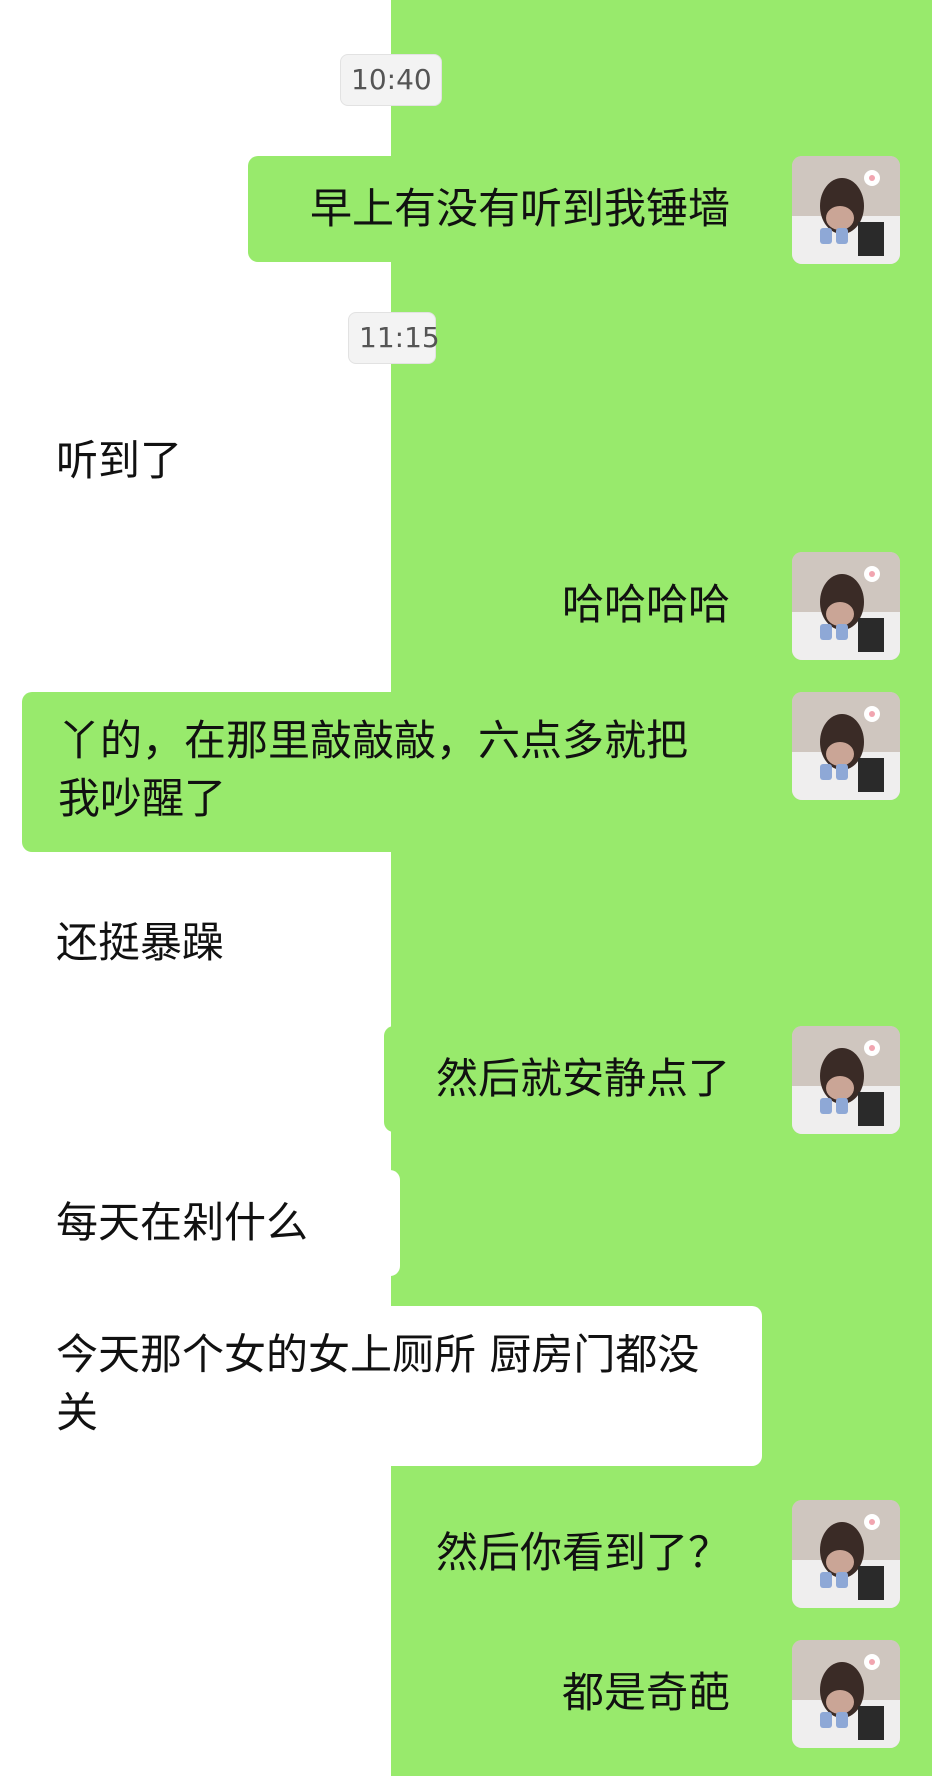 Image resolution: width=932 pixels, height=1776 pixels. I want to click on message-bubble-incoming: 听到了, so click(170, 461).